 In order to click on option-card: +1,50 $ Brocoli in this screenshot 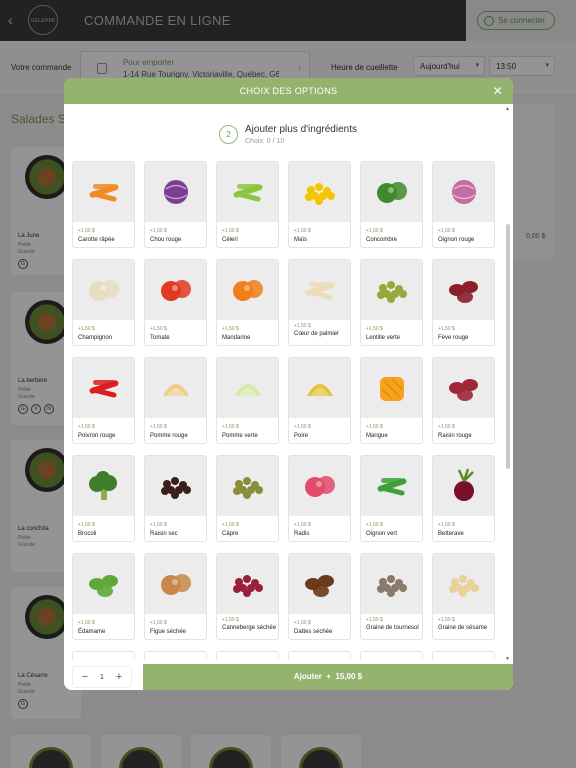, I will do `click(103, 498)`.